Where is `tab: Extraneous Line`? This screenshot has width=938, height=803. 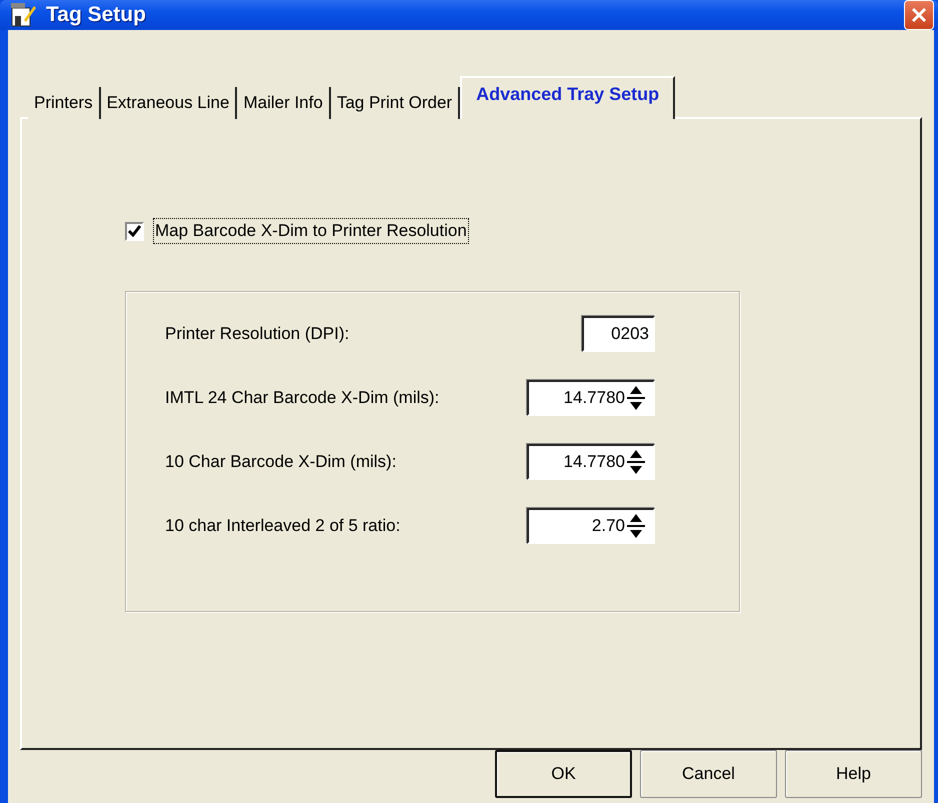
tab: Extraneous Line is located at coordinates (169, 103).